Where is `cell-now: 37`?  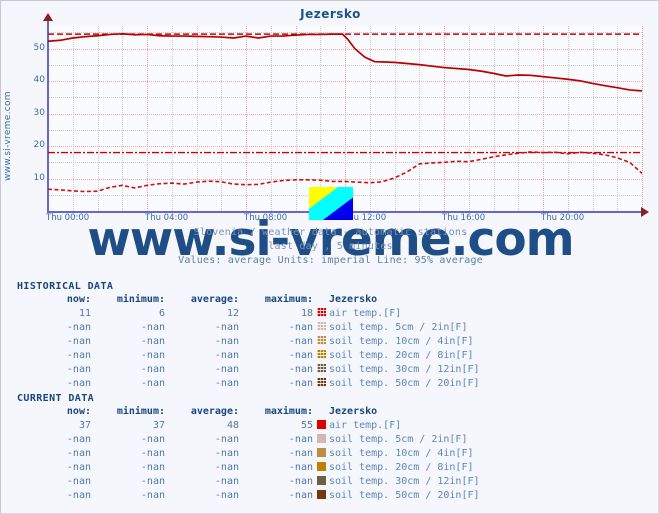
cell-now: 37 is located at coordinates (84, 425).